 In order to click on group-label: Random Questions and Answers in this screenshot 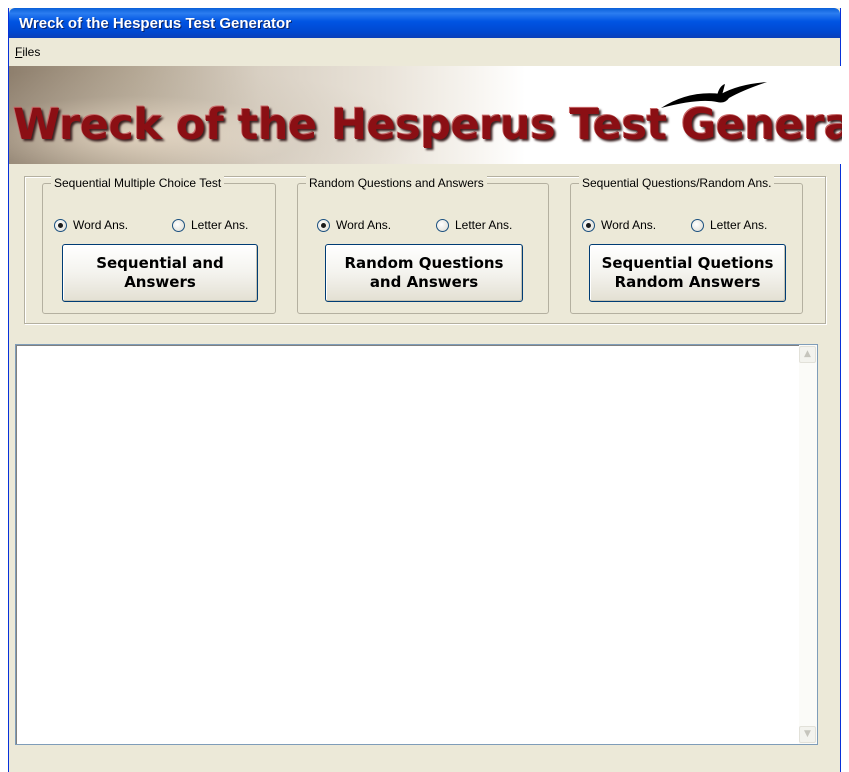, I will do `click(396, 183)`.